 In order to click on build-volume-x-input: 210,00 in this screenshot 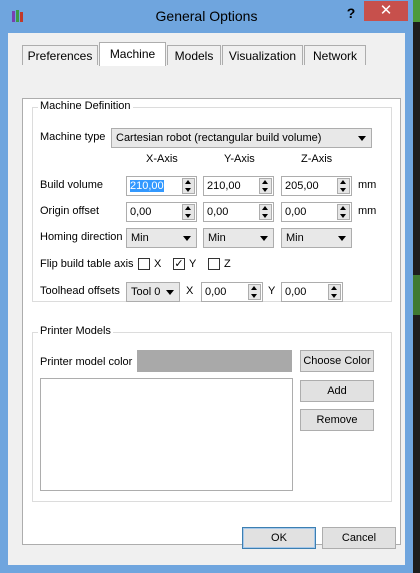, I will do `click(161, 186)`.